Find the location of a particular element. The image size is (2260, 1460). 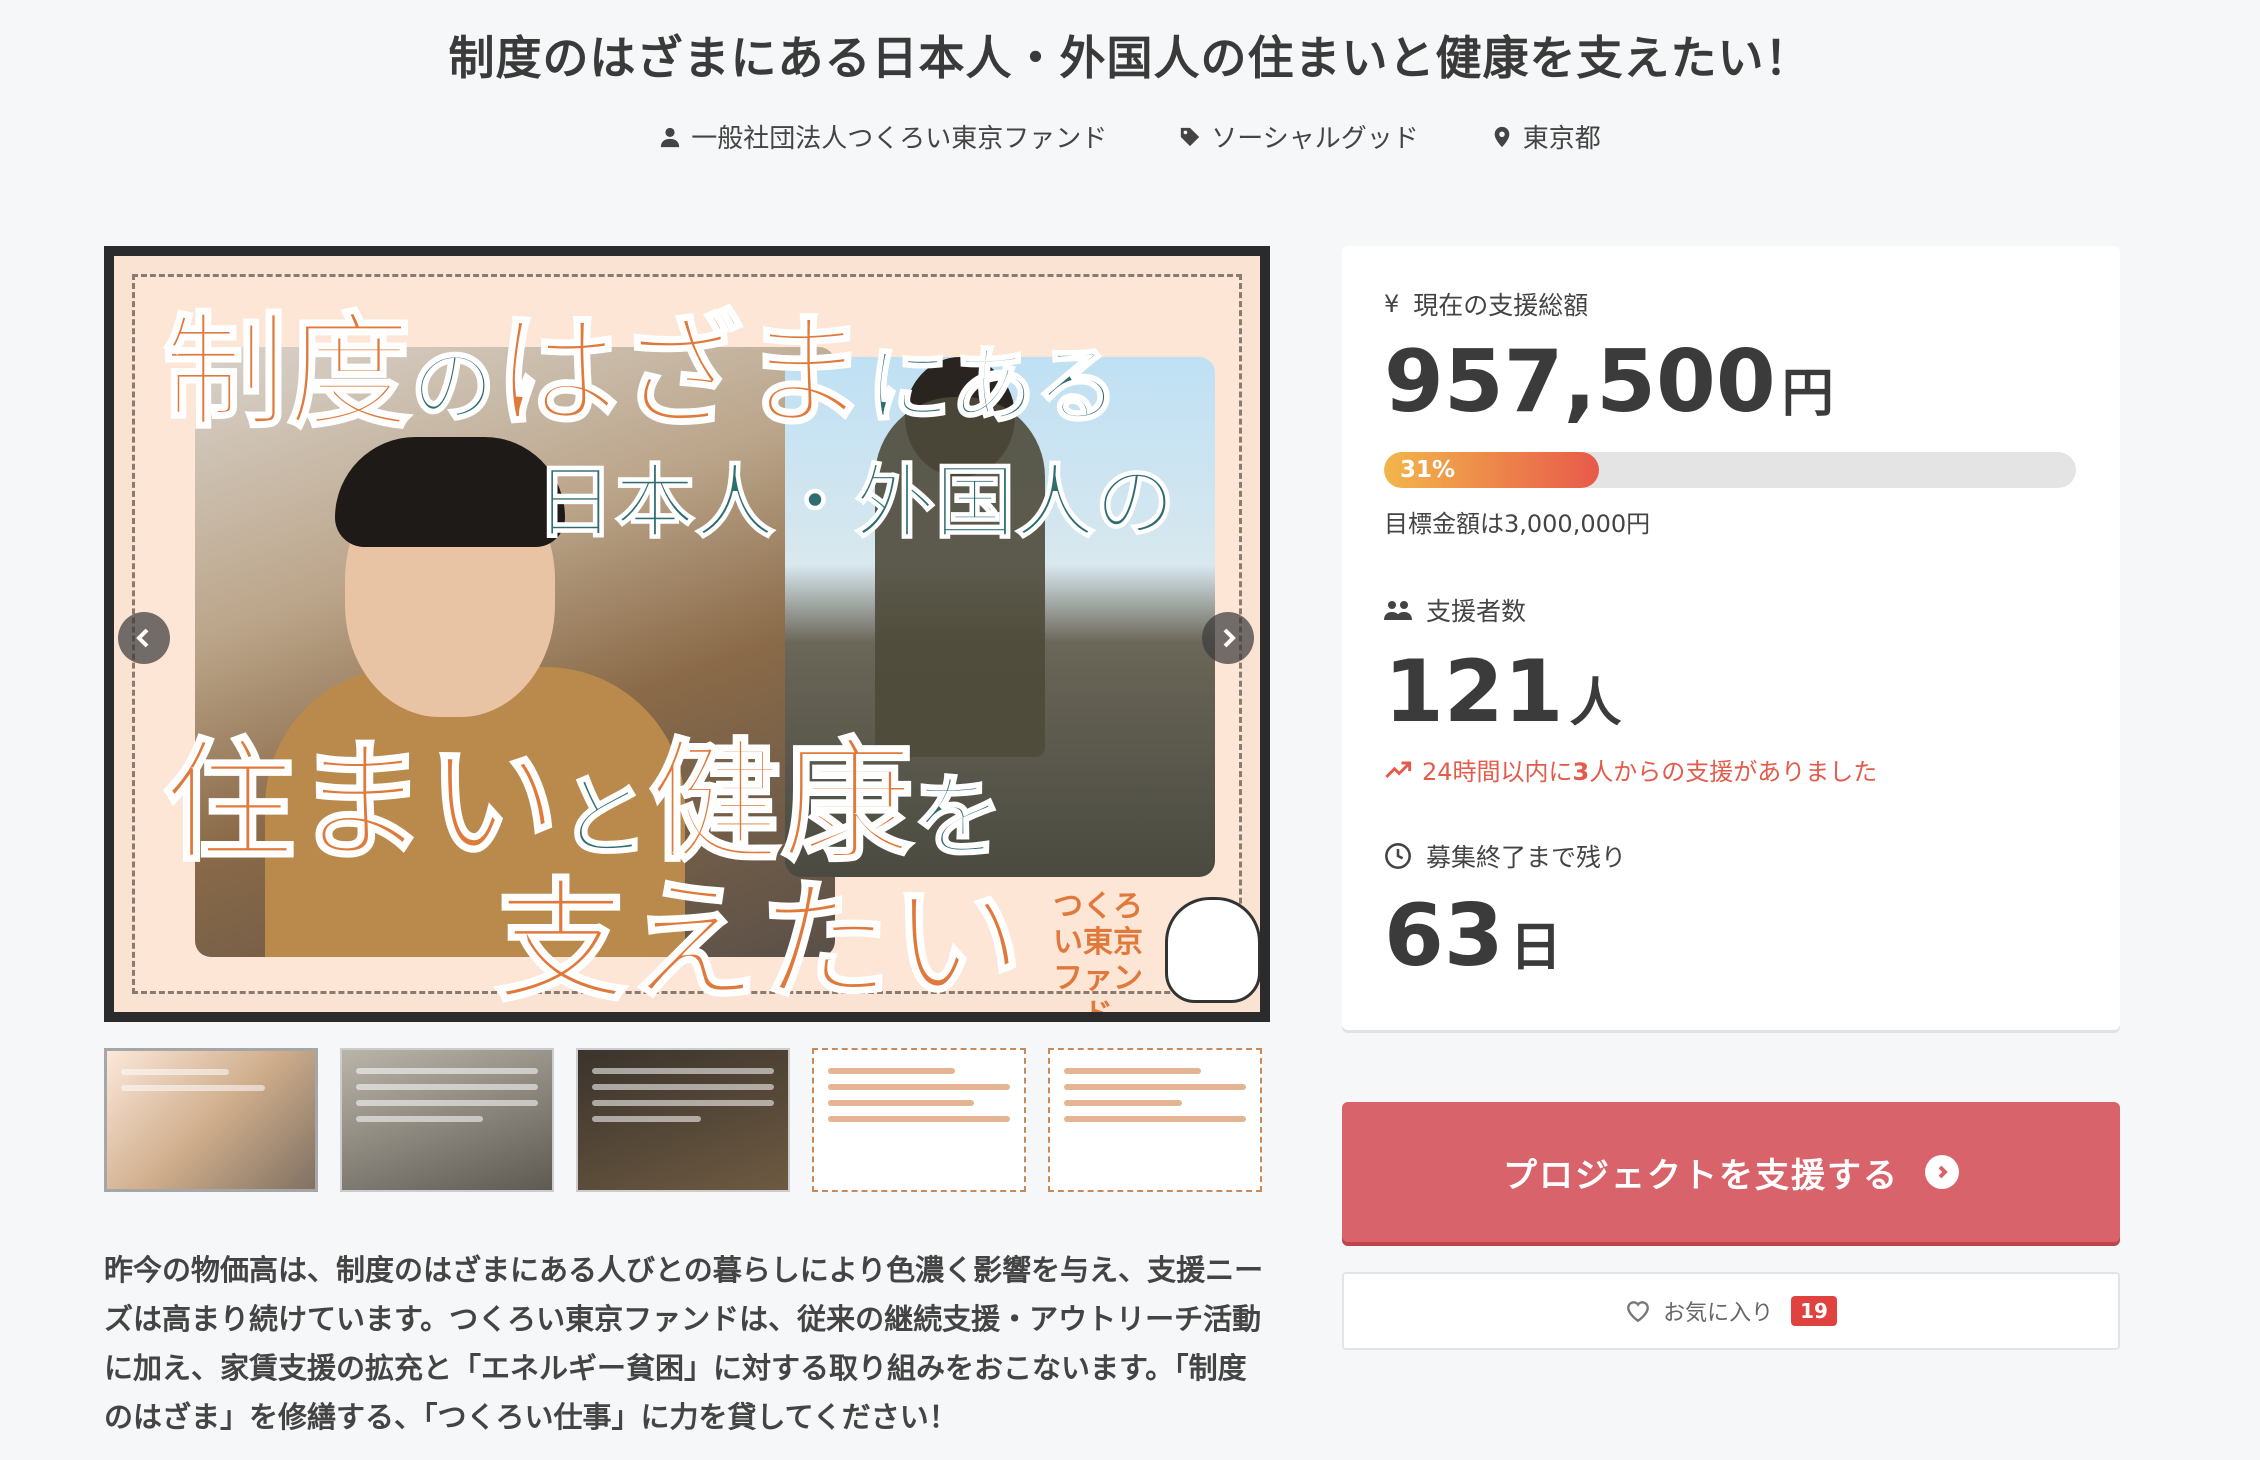

user-icon is located at coordinates (670, 137).